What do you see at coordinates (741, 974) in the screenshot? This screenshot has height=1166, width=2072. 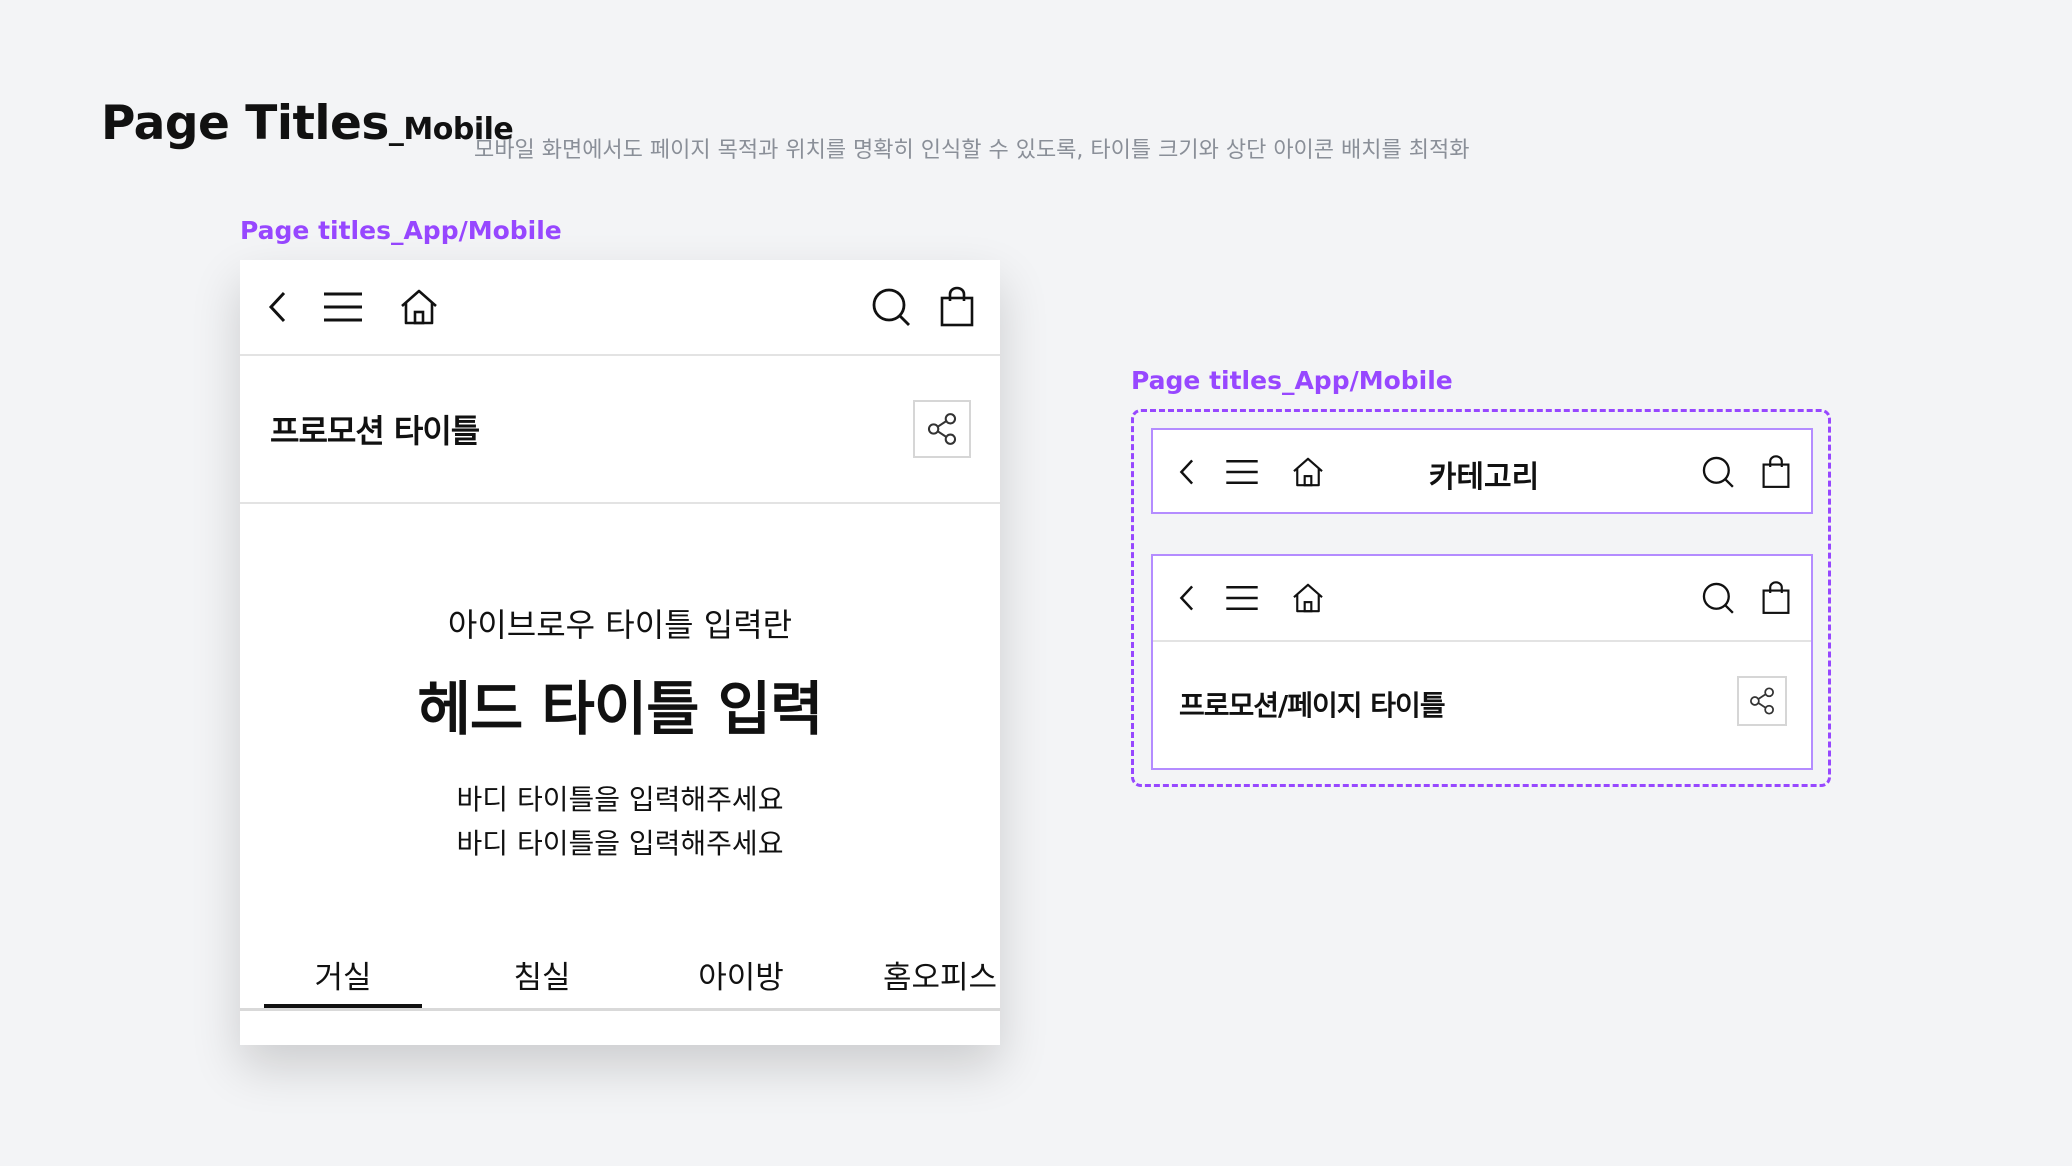 I see `tab-kids-room: 아이방` at bounding box center [741, 974].